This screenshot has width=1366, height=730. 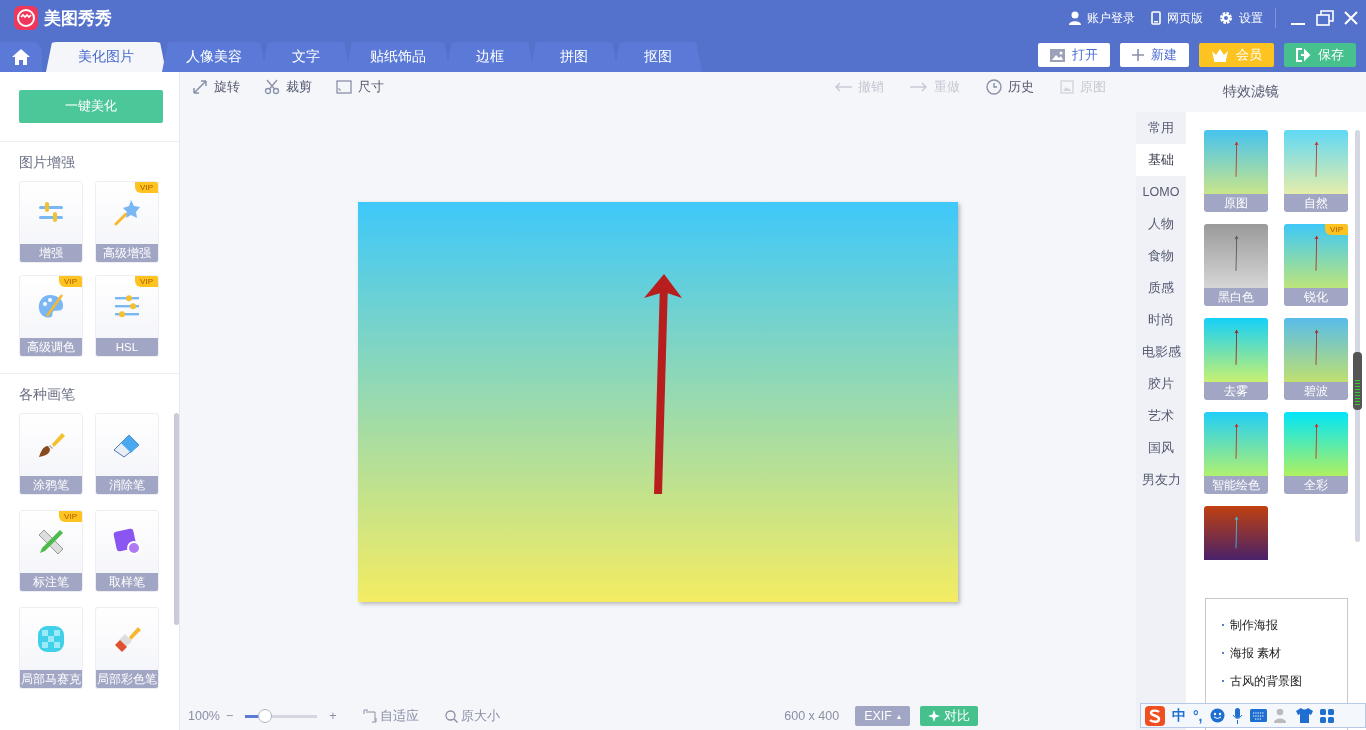 I want to click on scrollbar, so click(x=176, y=519).